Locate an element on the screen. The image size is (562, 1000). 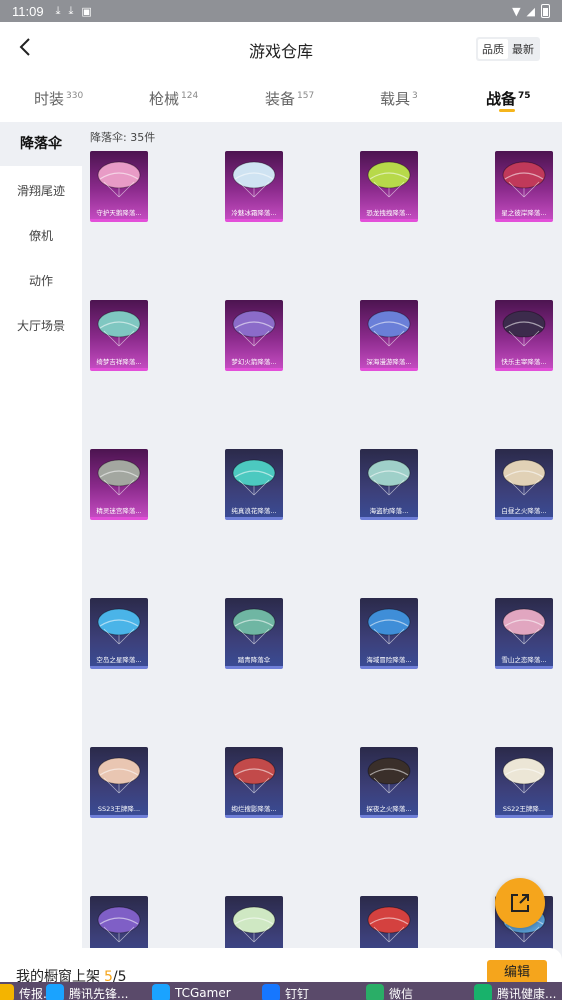
tab-fashion: 时装 330 is located at coordinates (58, 98).